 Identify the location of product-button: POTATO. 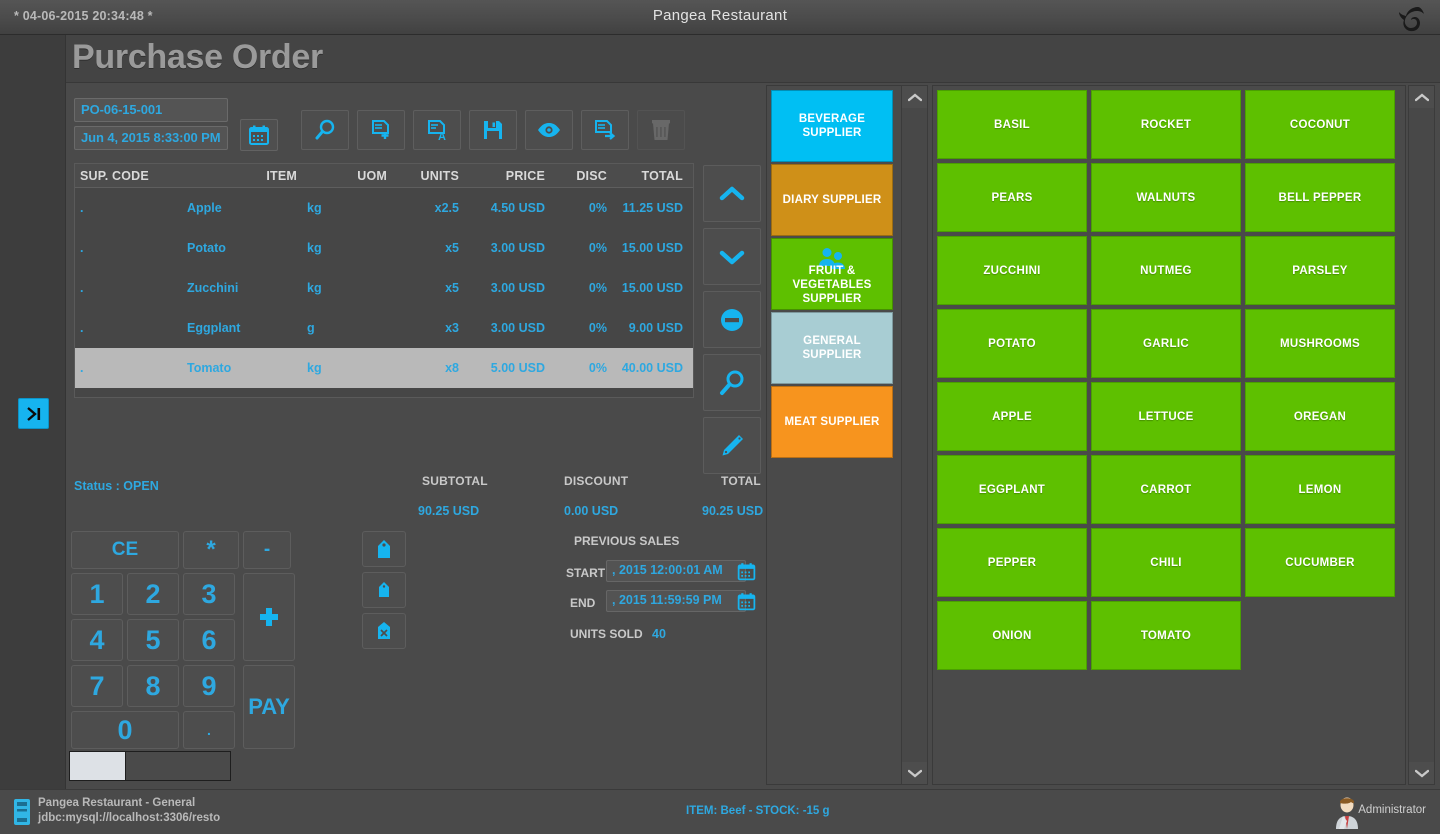
(1012, 343).